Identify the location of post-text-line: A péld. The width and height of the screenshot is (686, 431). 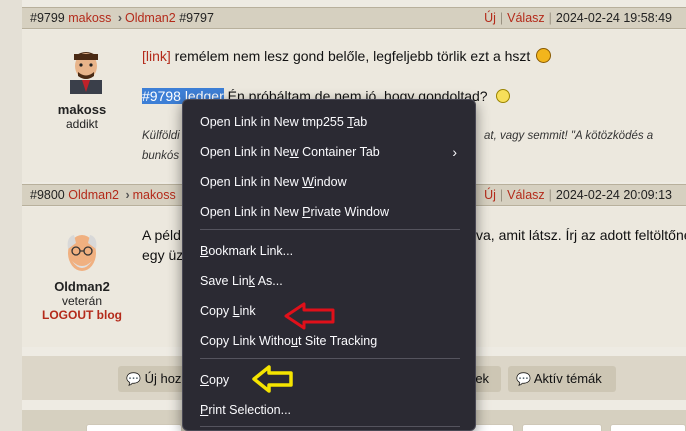
(161, 235).